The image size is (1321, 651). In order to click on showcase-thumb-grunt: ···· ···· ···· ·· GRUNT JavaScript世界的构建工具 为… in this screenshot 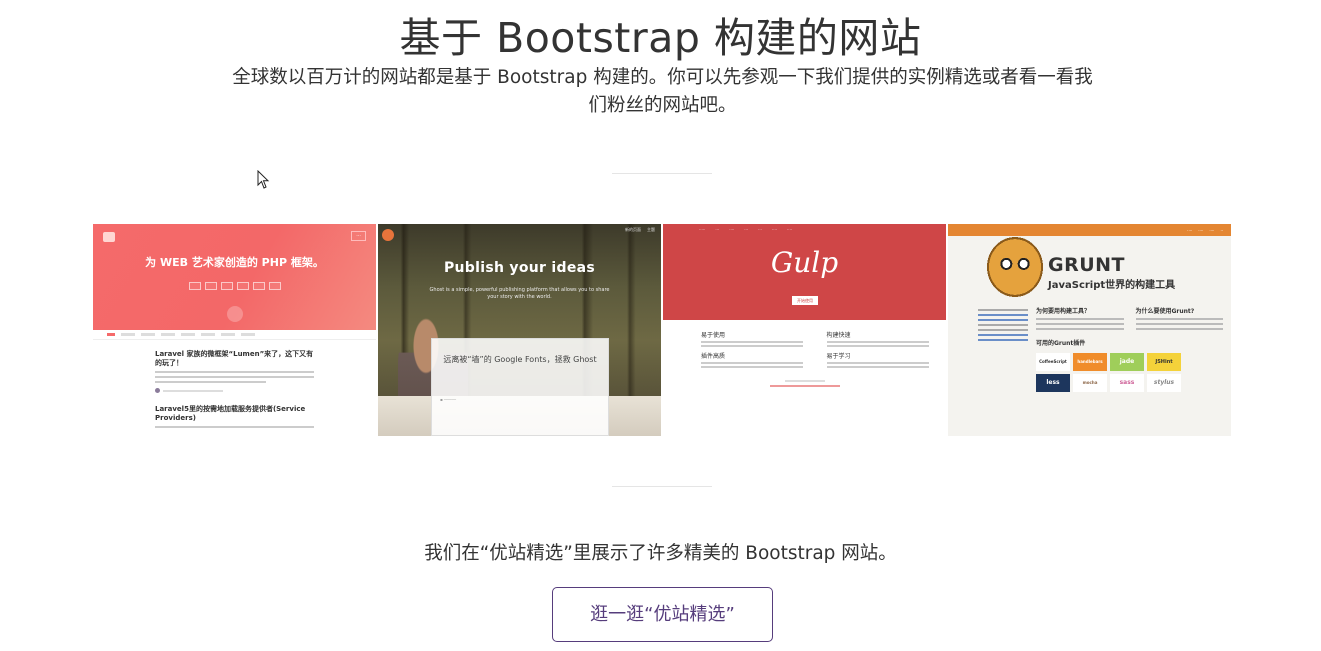, I will do `click(1089, 330)`.